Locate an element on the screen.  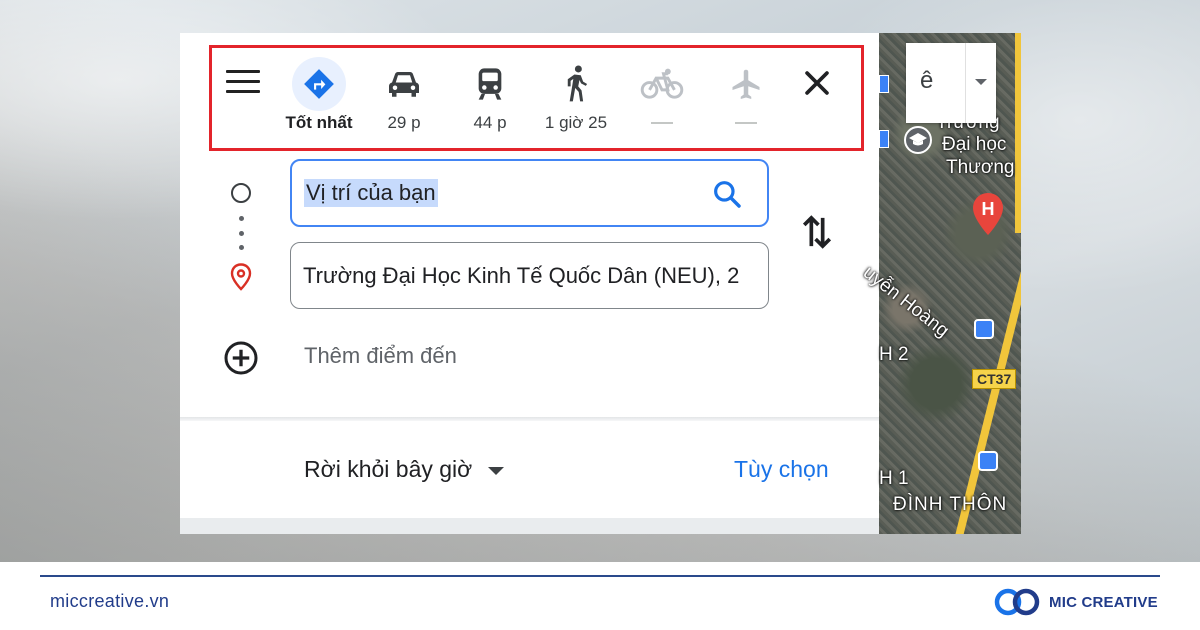
depart-time-dropdown: Rời khỏi bây giờ is located at coordinates (404, 469).